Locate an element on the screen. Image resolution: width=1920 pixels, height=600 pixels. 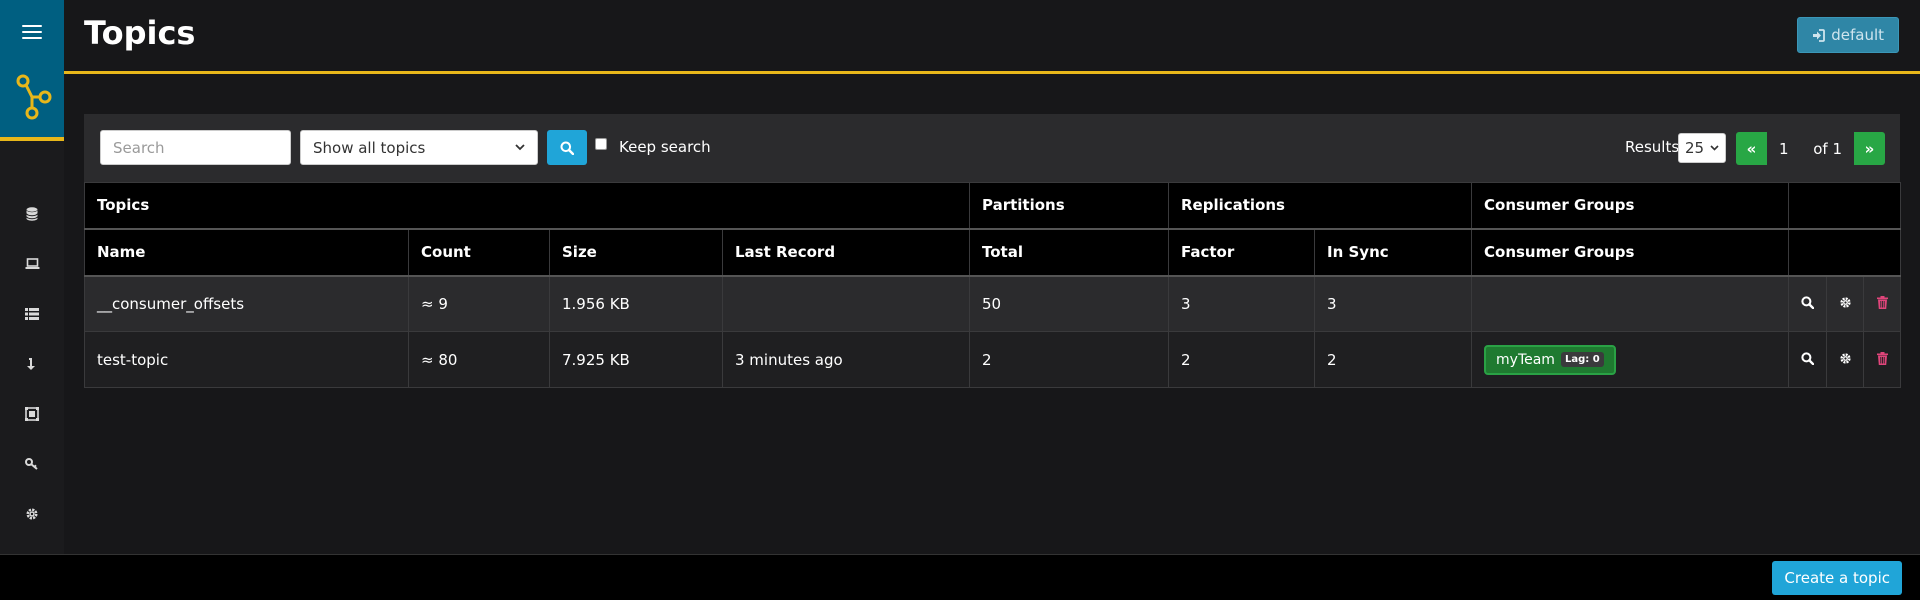
column-header-size: Size is located at coordinates (636, 252).